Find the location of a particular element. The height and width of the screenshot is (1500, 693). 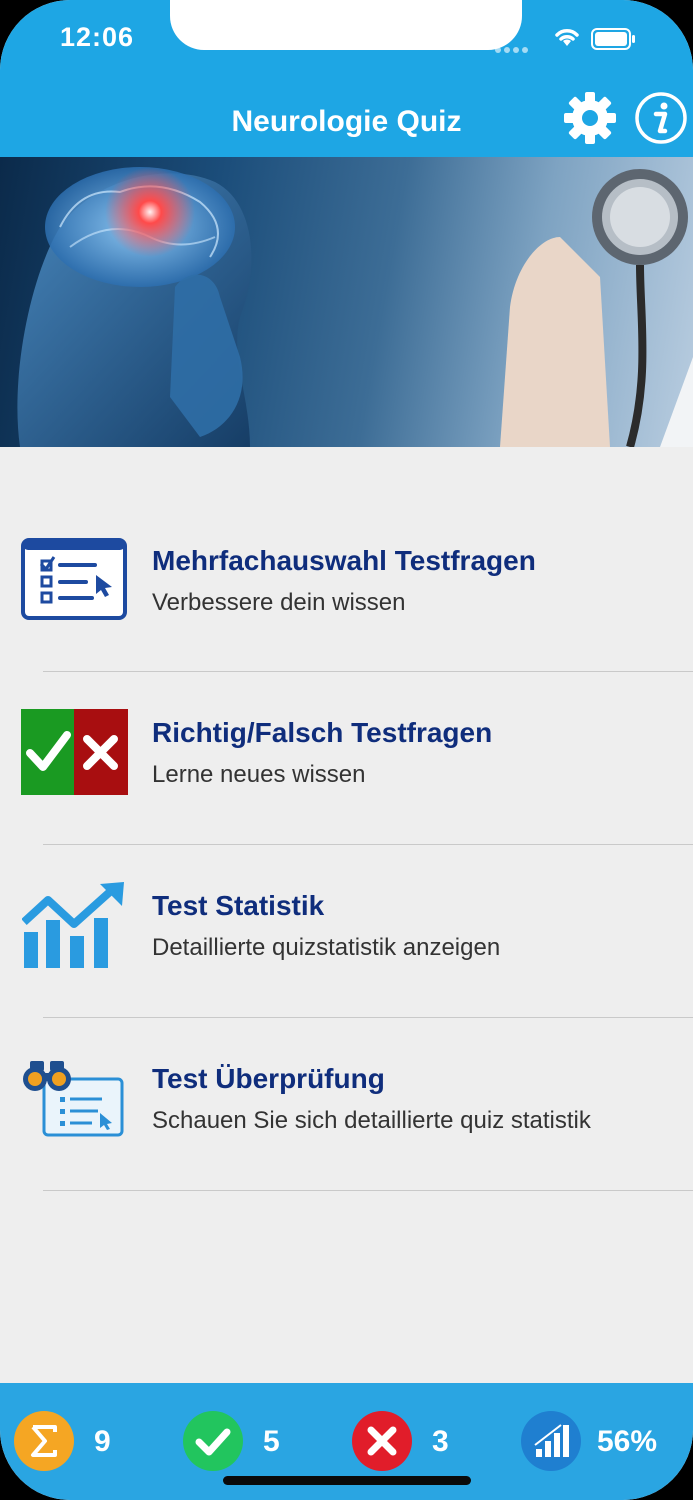

stat-total-value: 9 is located at coordinates (102, 1441).